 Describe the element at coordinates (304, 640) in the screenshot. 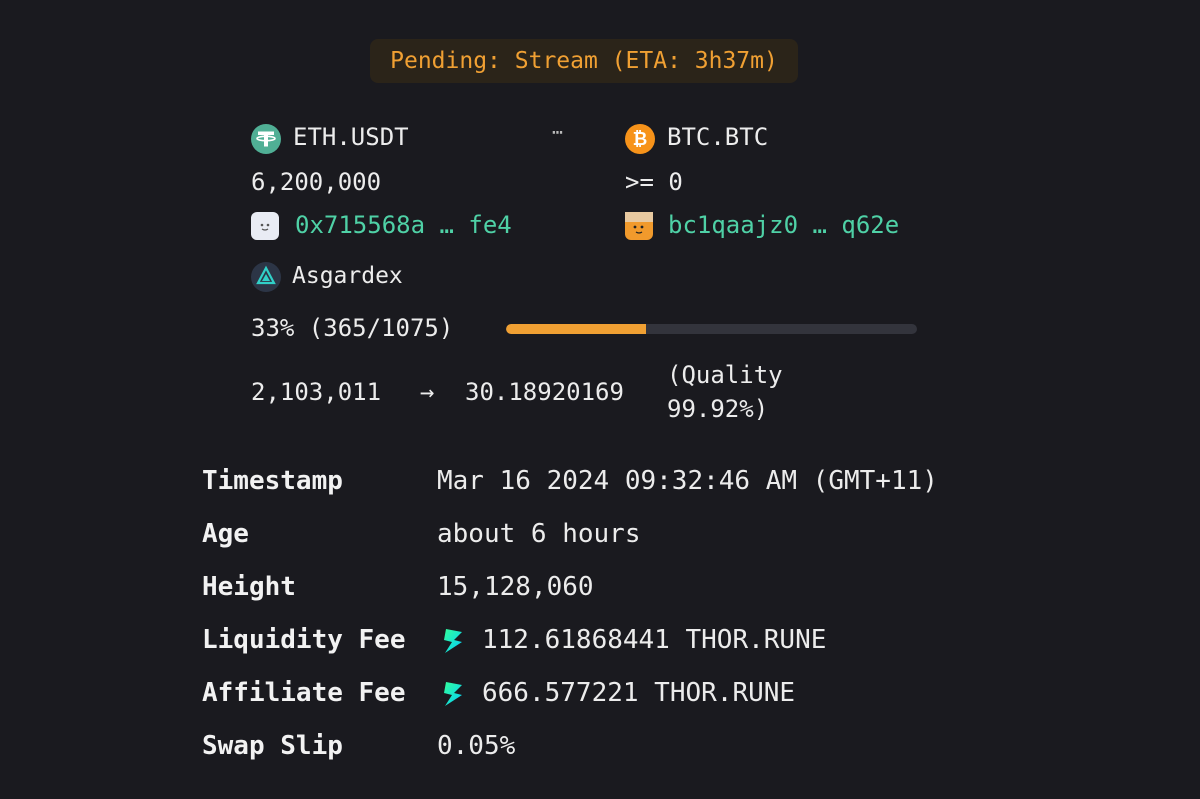

I see `liquidity-fee-label: Liquidity Fee` at that location.